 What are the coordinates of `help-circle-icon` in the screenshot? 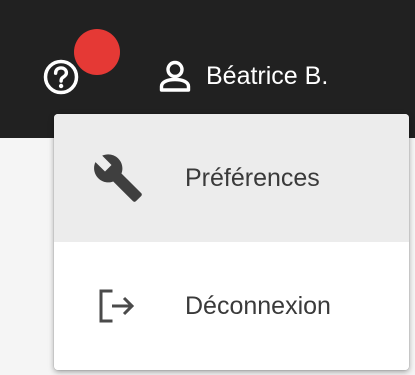 It's located at (61, 77).